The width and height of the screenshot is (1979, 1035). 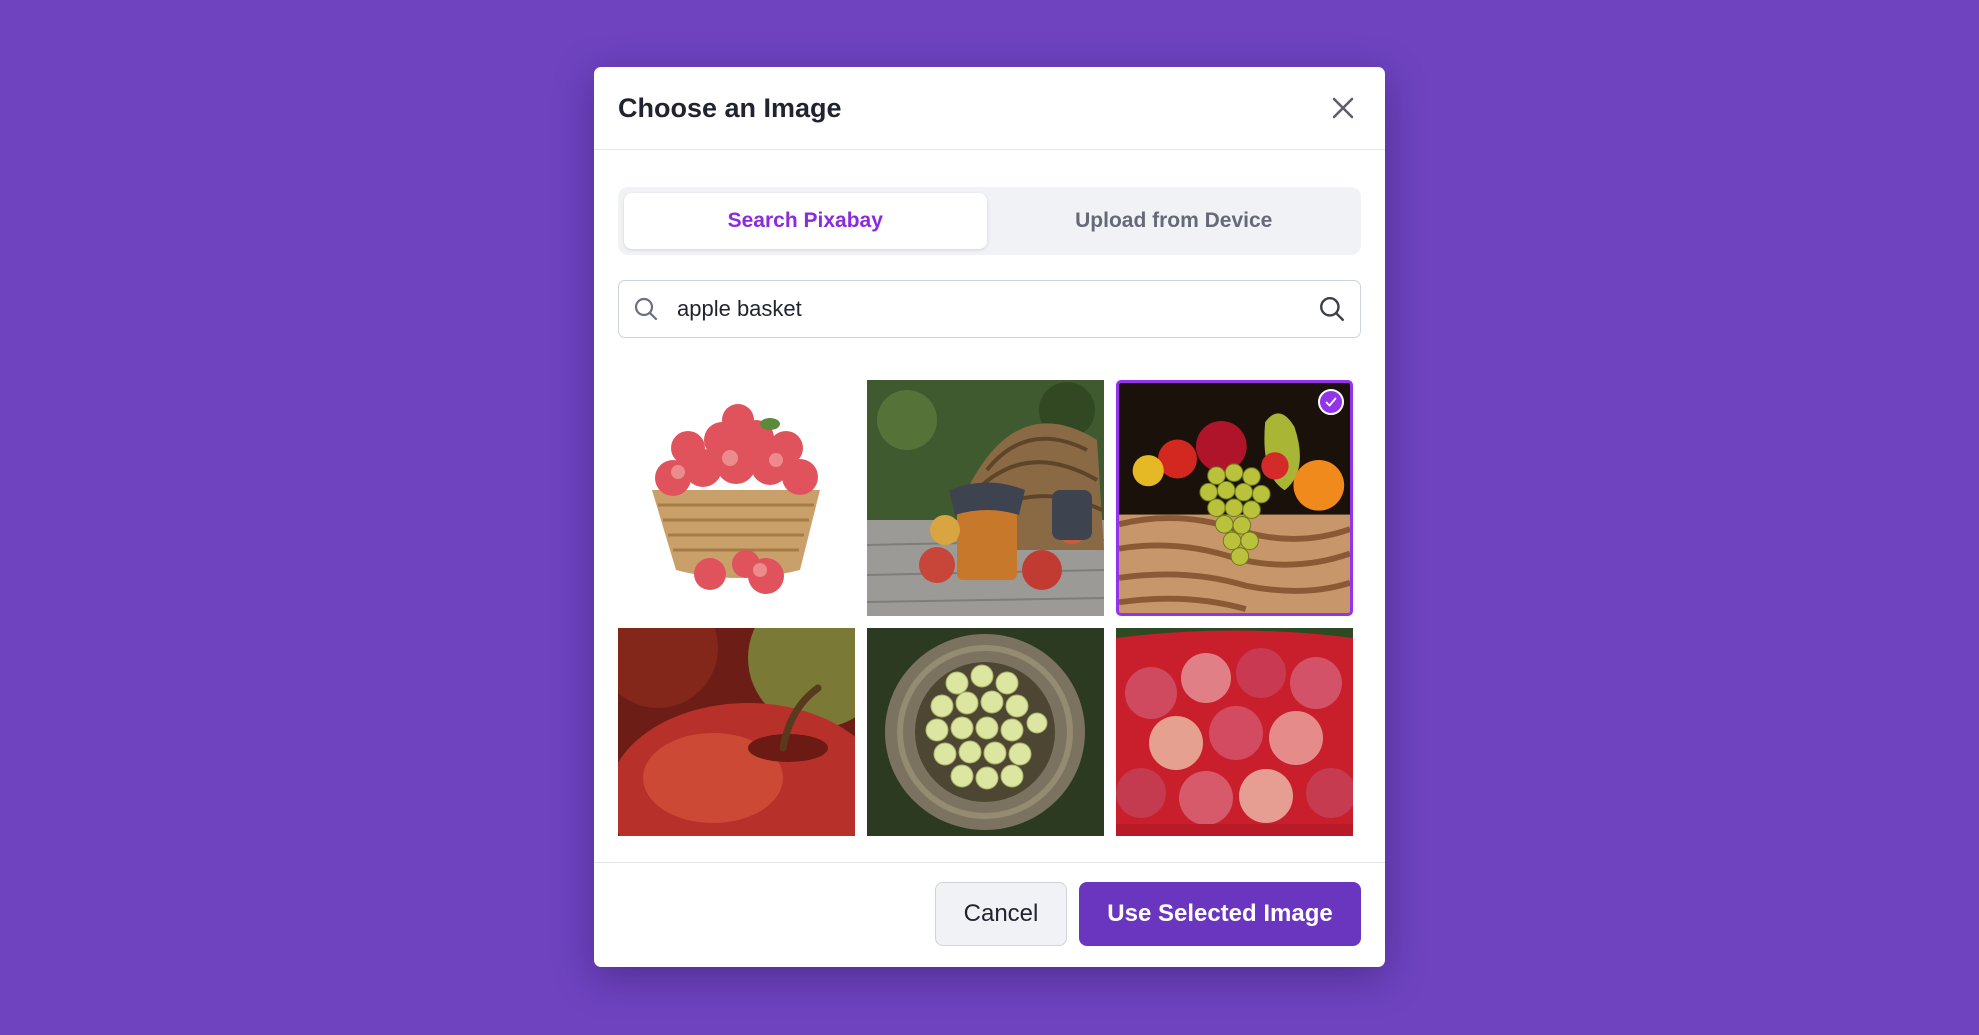 I want to click on check-icon, so click(x=1331, y=402).